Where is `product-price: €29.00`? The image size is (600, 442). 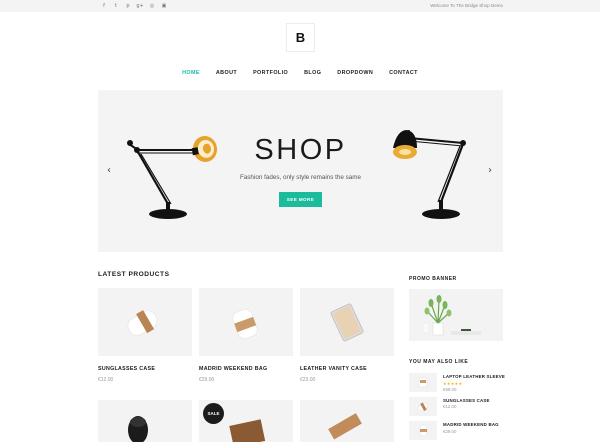
product-price: €29.00 is located at coordinates (207, 380).